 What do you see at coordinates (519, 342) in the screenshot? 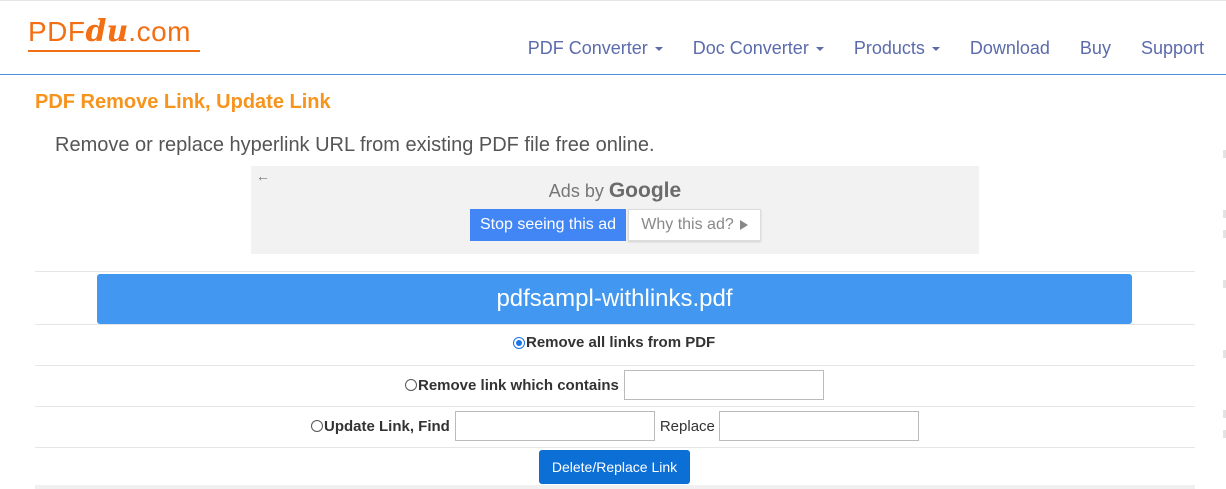
I see `radio-remove-all` at bounding box center [519, 342].